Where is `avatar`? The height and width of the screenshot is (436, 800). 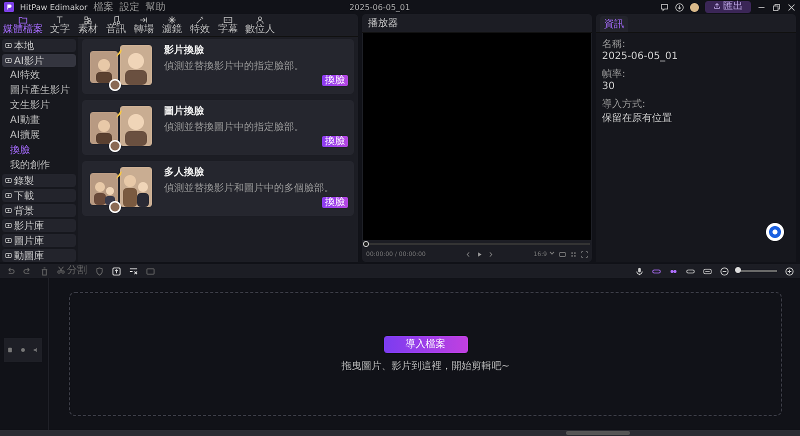
avatar is located at coordinates (694, 7).